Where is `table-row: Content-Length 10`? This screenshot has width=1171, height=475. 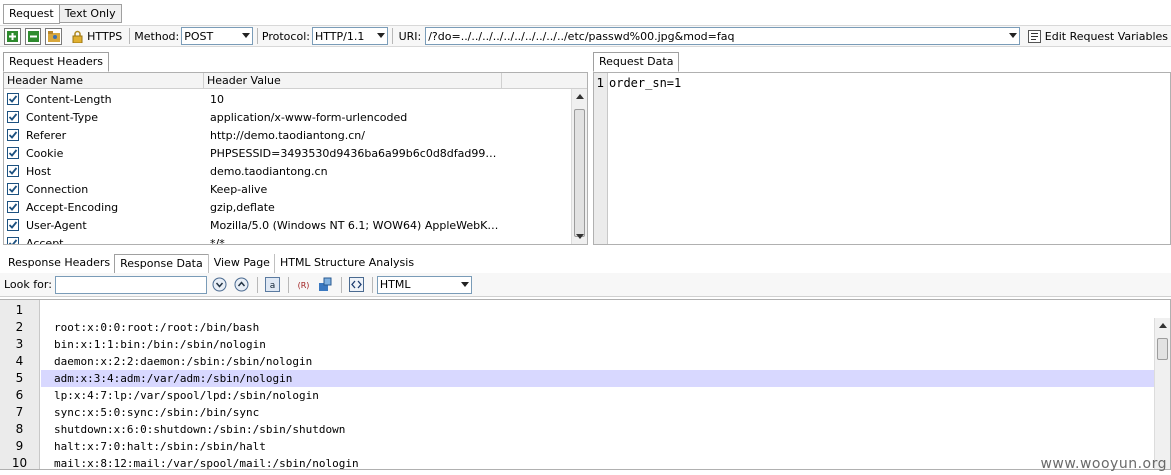 table-row: Content-Length 10 is located at coordinates (295, 99).